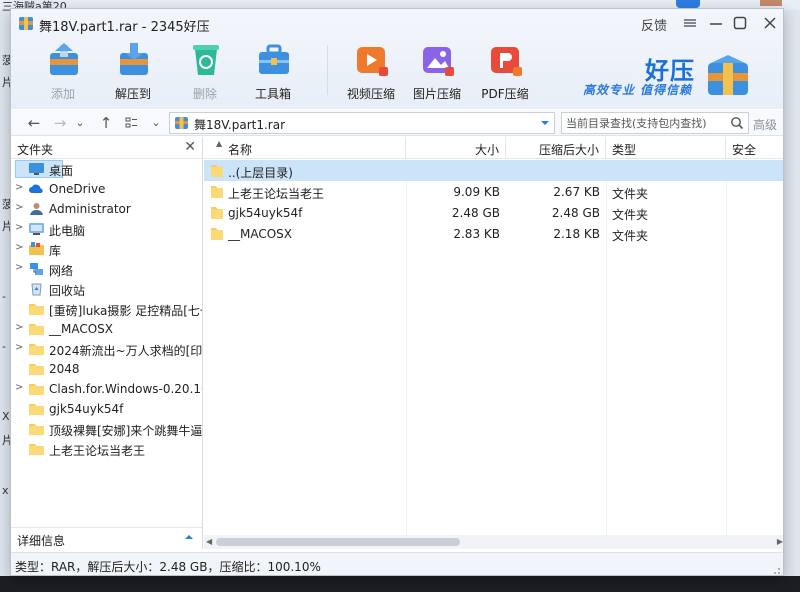 This screenshot has width=800, height=592. What do you see at coordinates (397, 23) in the screenshot?
I see `title-bar: 舞18V.part1.rar - 2345好压 反馈` at bounding box center [397, 23].